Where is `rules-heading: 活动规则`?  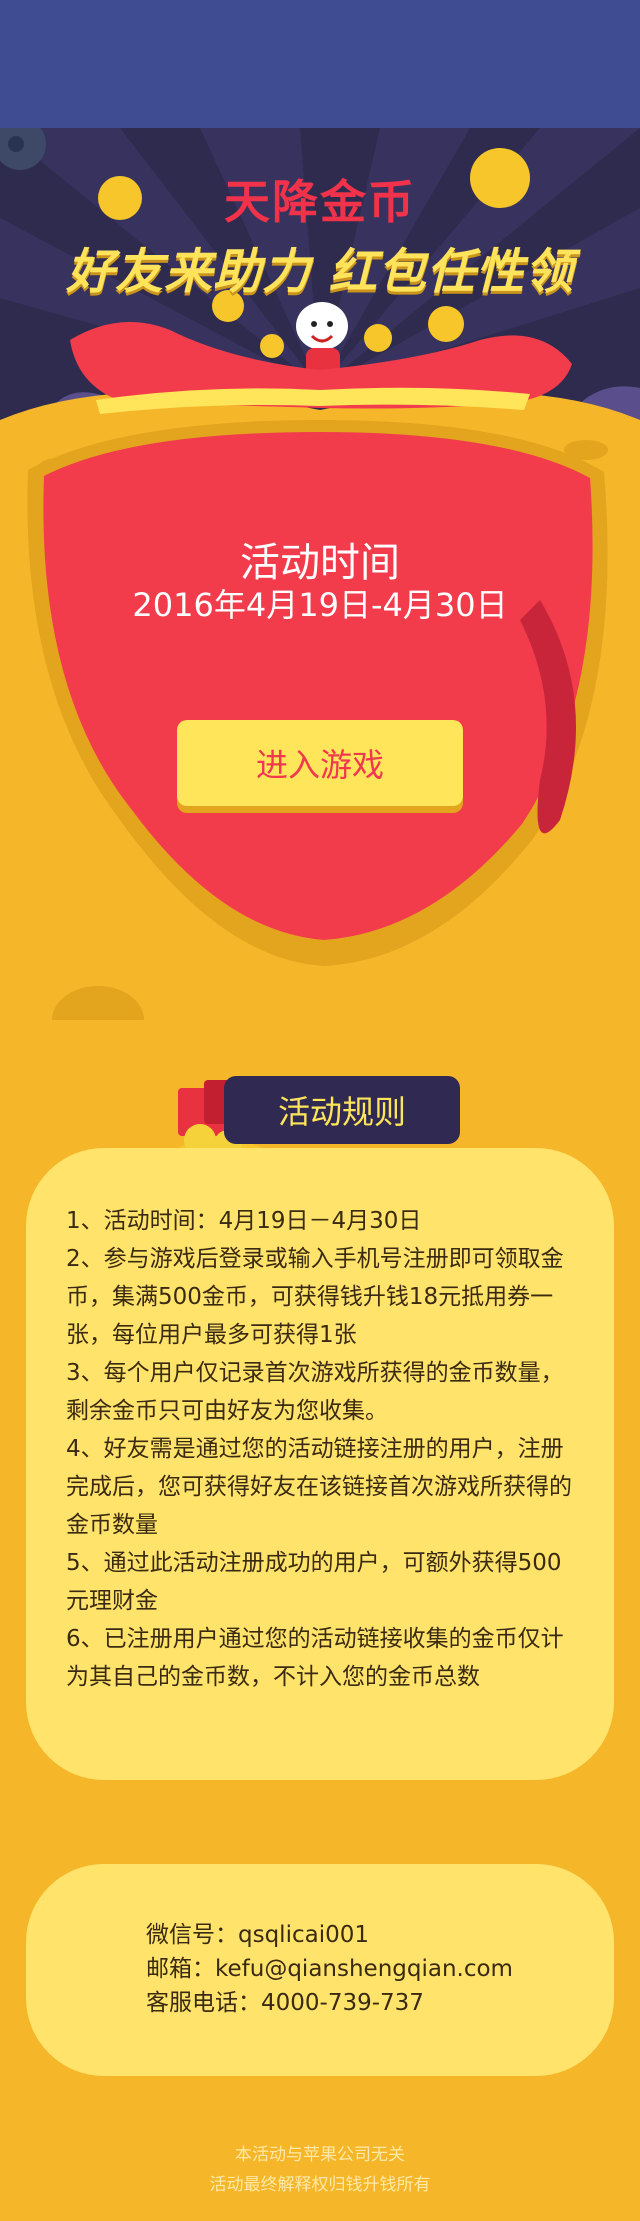 rules-heading: 活动规则 is located at coordinates (342, 1110).